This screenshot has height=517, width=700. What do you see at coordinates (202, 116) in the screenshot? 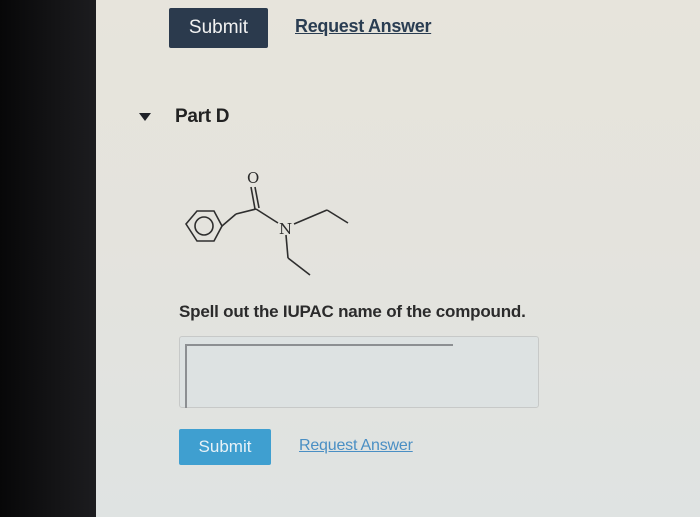
I see `part-title: Part D` at bounding box center [202, 116].